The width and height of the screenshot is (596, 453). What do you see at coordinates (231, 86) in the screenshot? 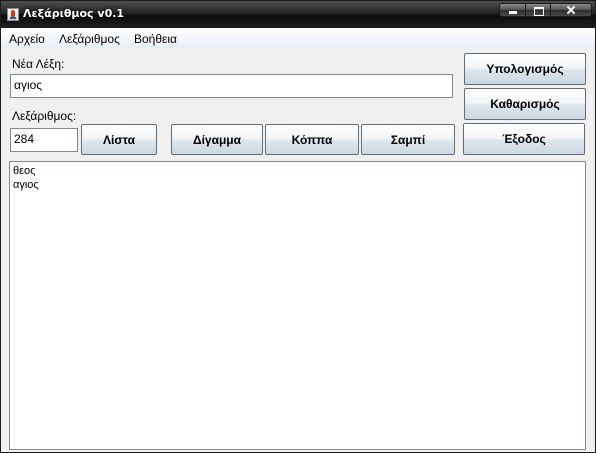
I see `new-word-input: αγιος` at bounding box center [231, 86].